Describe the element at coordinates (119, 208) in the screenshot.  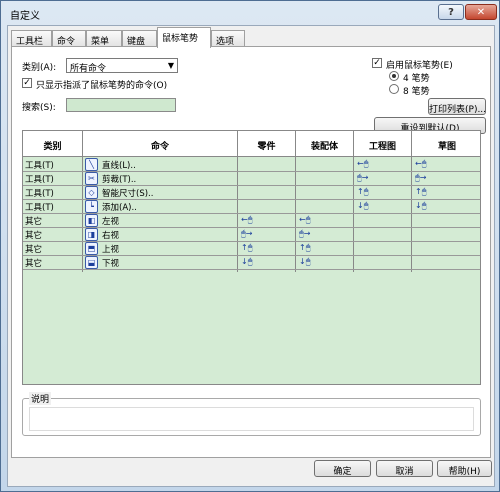
I see `row-command: 添加(A)..` at that location.